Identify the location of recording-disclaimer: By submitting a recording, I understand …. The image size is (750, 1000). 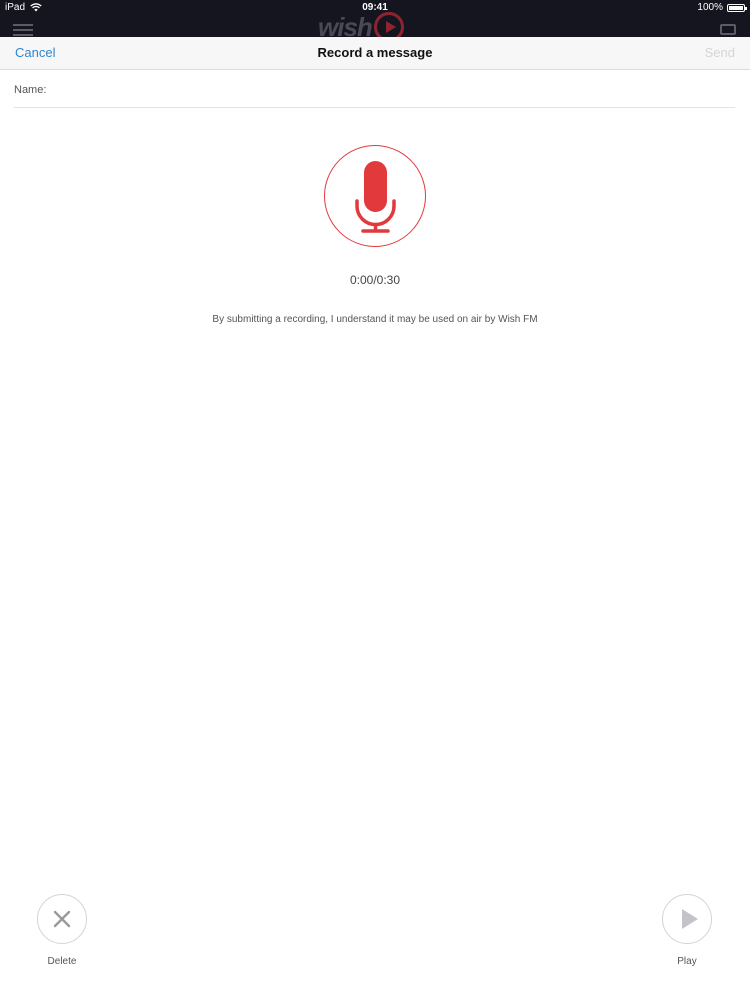
(375, 319).